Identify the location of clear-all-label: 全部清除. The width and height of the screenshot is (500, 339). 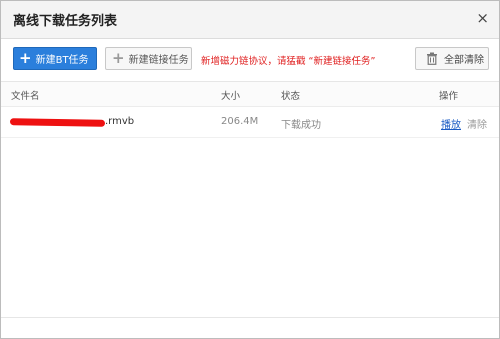
(464, 60).